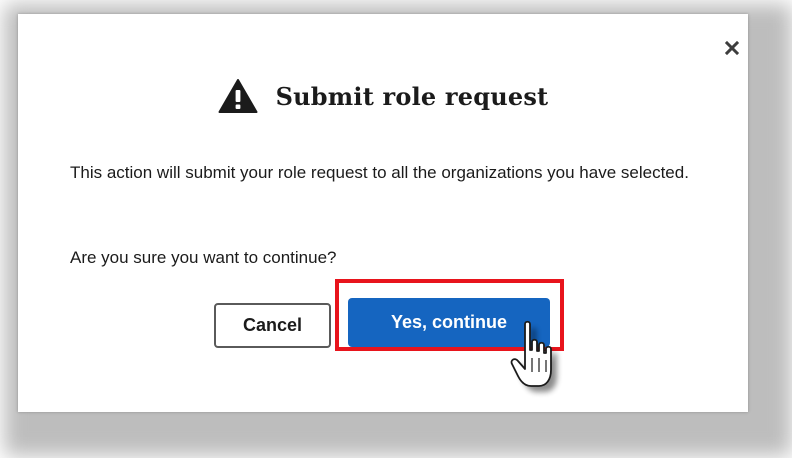 The image size is (792, 458). Describe the element at coordinates (272, 325) in the screenshot. I see `cancel-button: Cancel` at that location.